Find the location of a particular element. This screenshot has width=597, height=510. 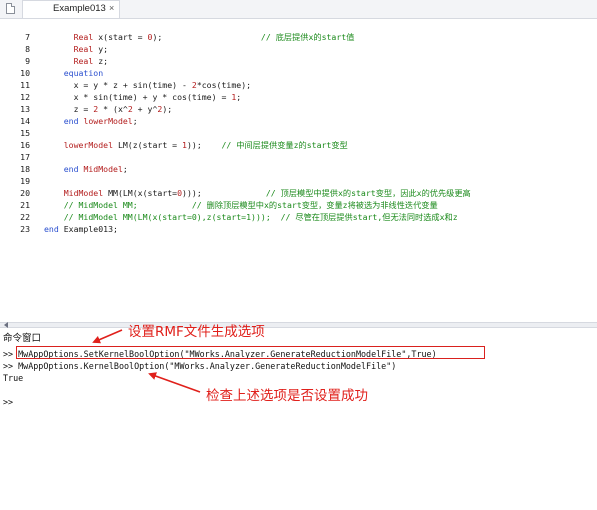

arrow-to-result is located at coordinates (174, 382).